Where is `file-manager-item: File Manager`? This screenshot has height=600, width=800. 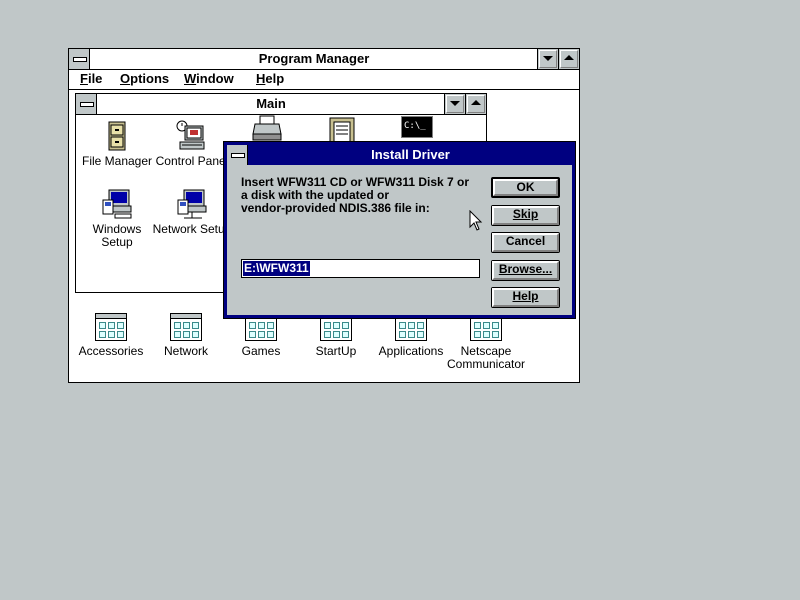 file-manager-item: File Manager is located at coordinates (117, 144).